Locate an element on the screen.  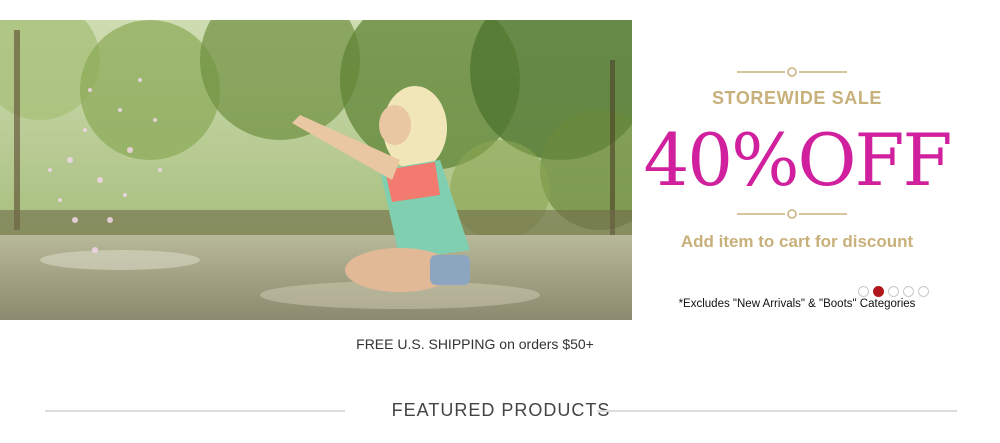
carousel-dots is located at coordinates (893, 291).